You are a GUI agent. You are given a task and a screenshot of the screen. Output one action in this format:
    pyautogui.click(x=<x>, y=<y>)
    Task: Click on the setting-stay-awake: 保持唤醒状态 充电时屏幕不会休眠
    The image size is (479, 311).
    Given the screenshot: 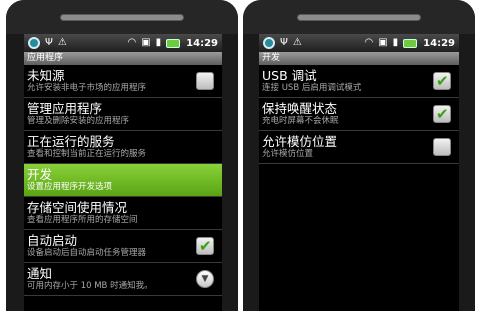 What is the action you would take?
    pyautogui.click(x=359, y=114)
    